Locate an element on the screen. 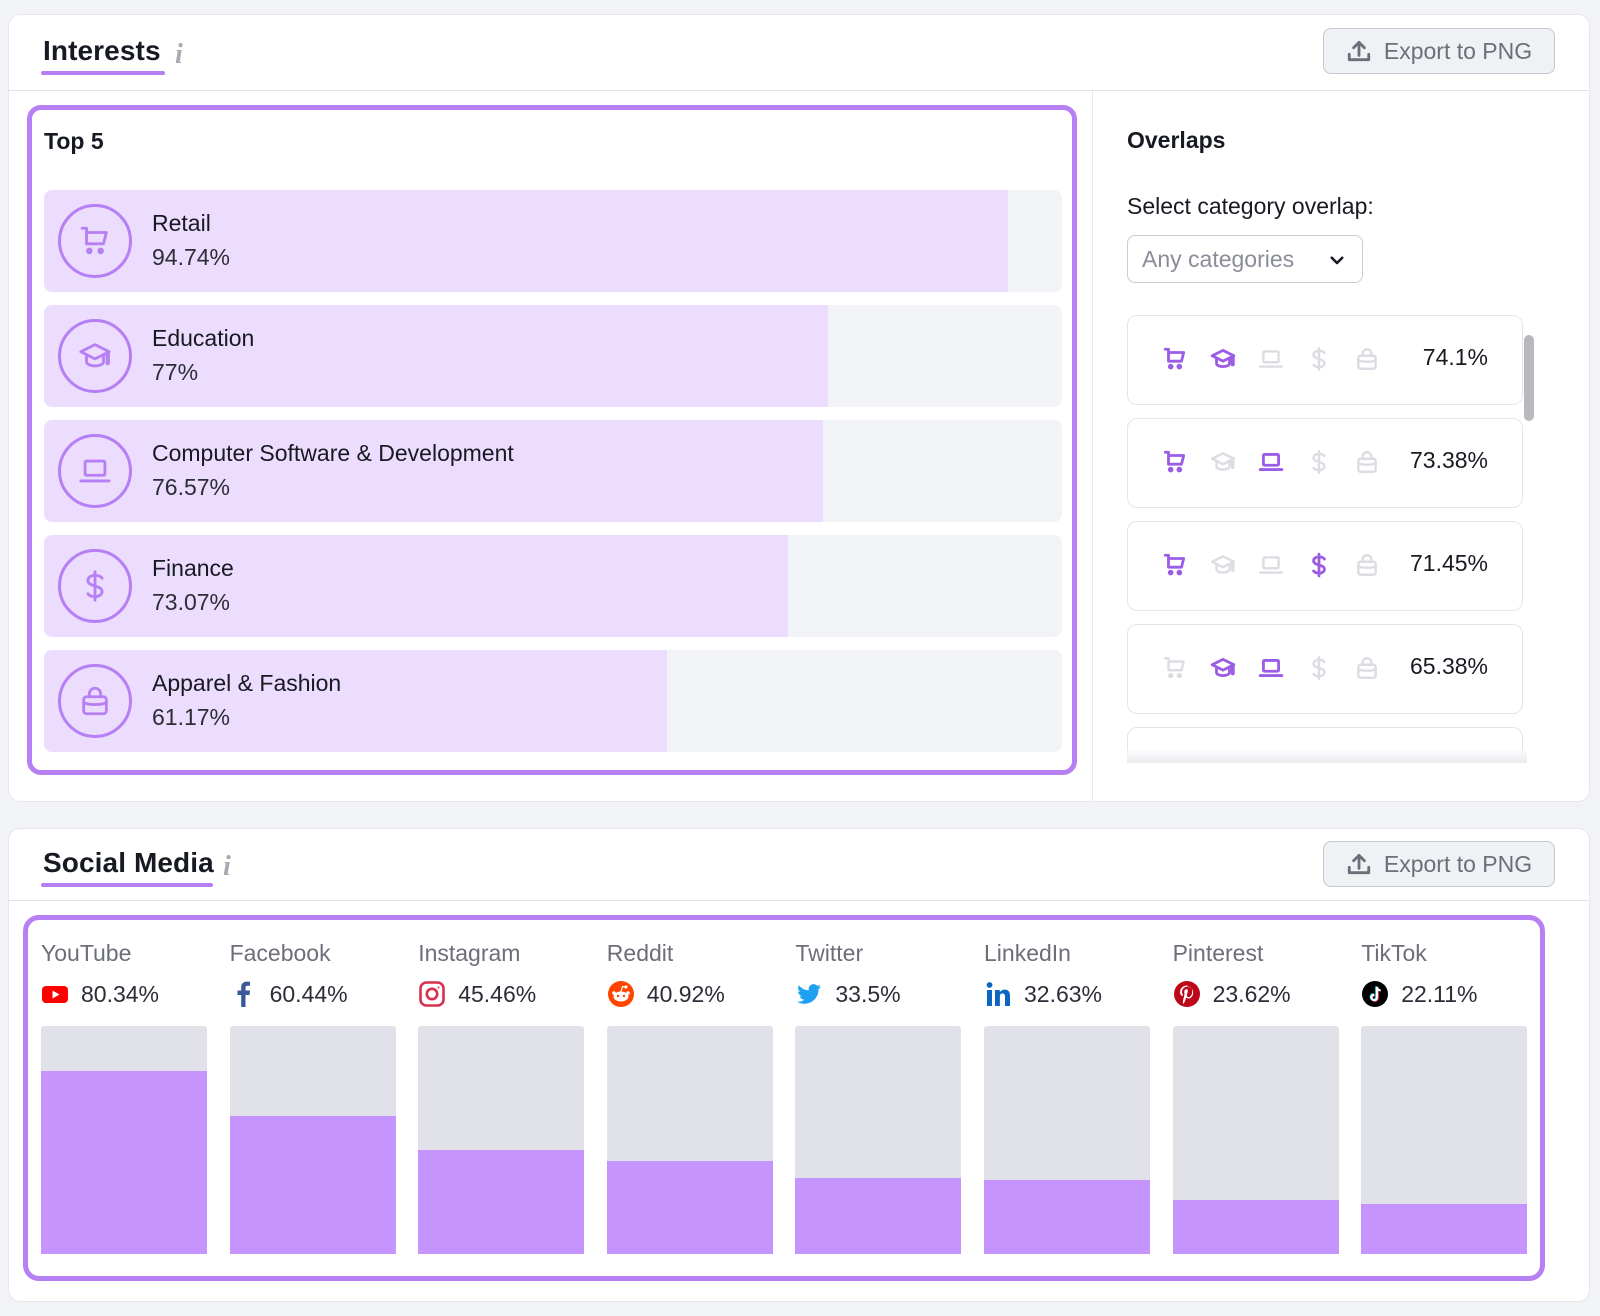 This screenshot has width=1600, height=1316. social-value: 45.46% is located at coordinates (497, 993).